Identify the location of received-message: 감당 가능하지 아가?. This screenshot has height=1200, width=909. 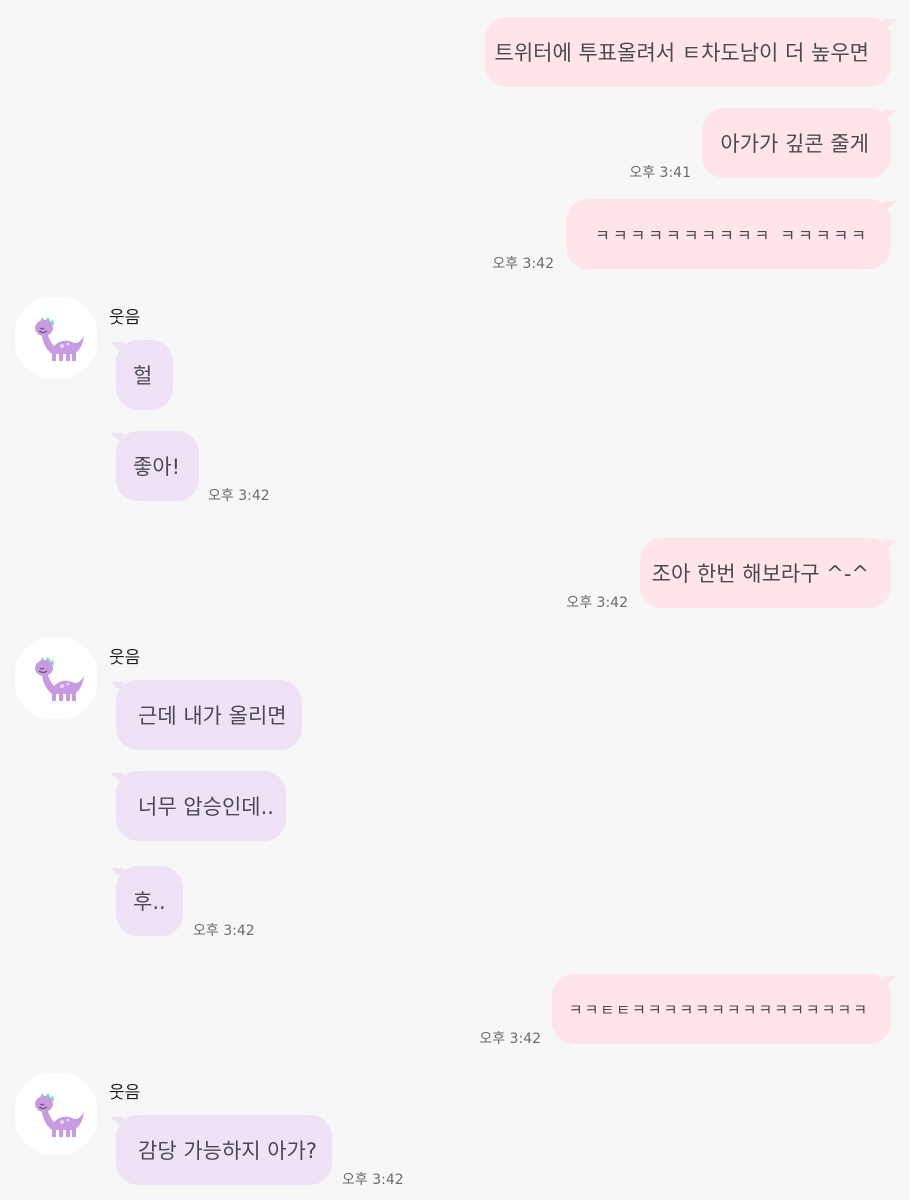
(221, 1150).